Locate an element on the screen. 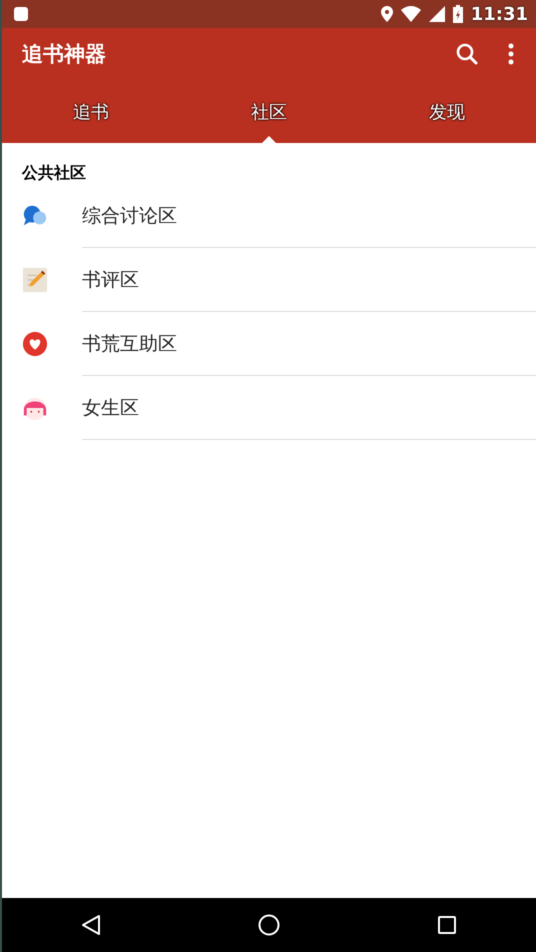  pencil-note-icon is located at coordinates (35, 280).